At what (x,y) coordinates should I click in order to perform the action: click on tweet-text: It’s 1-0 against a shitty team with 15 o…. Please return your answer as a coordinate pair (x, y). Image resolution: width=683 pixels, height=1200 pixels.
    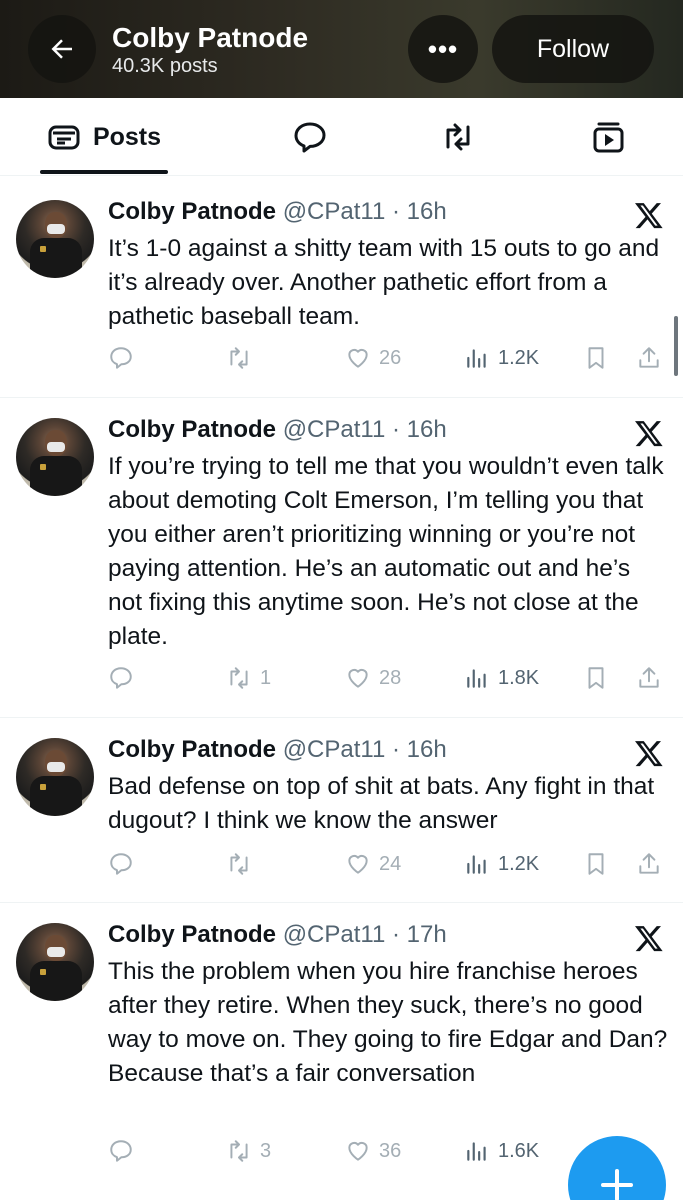
    Looking at the image, I should click on (384, 282).